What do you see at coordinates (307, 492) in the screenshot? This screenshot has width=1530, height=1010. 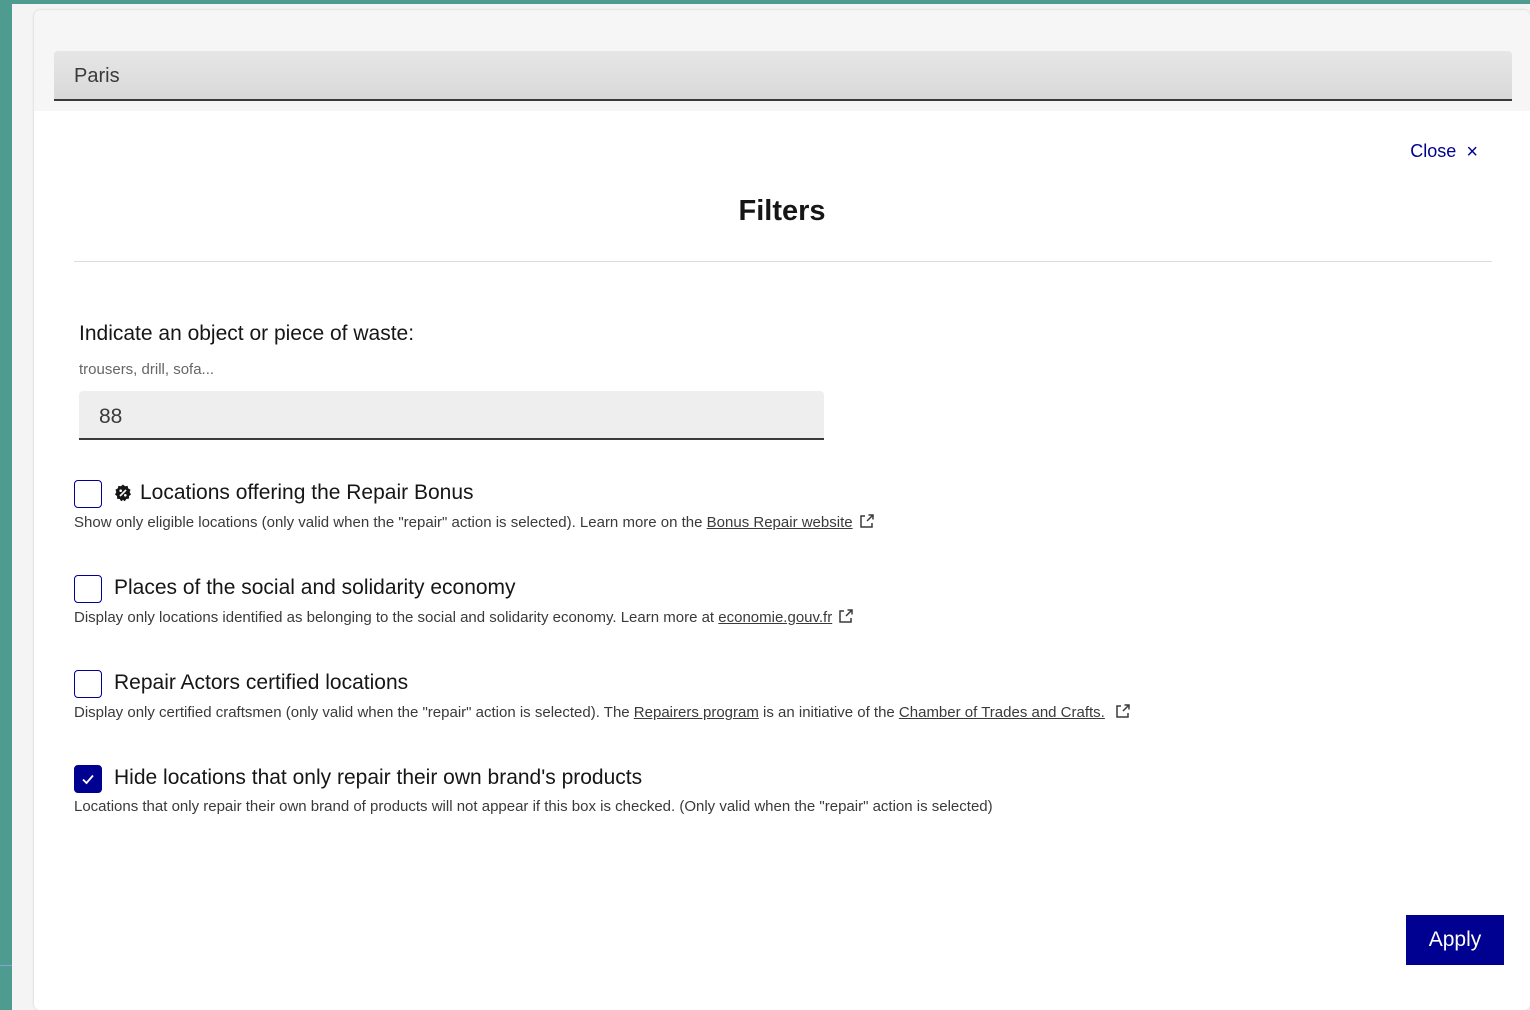 I see `repair-bonus-label-text: Locations offering the Repair Bonus` at bounding box center [307, 492].